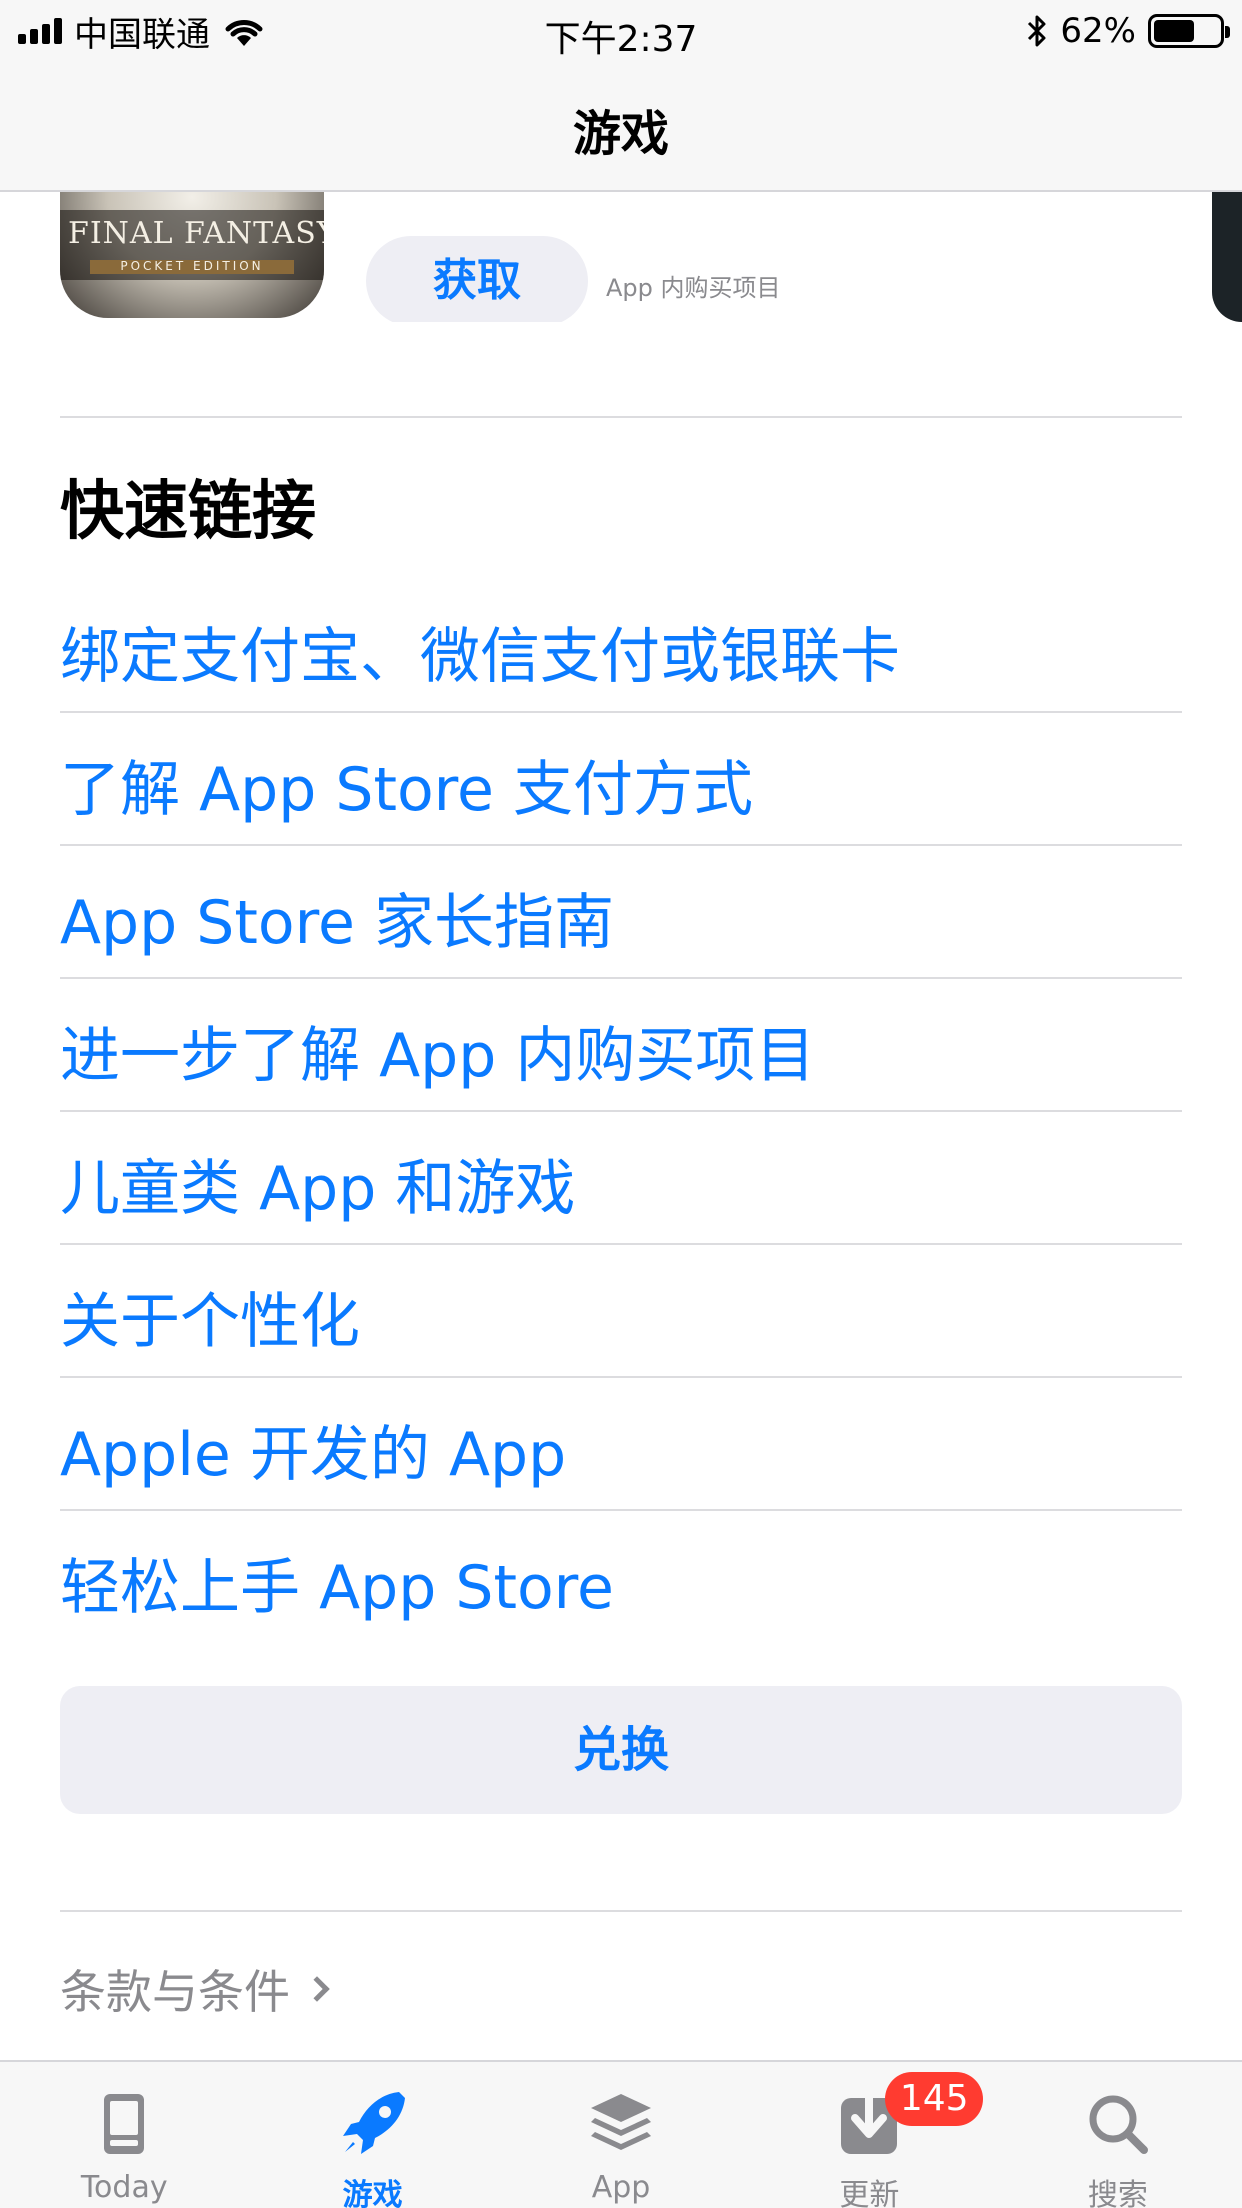 The height and width of the screenshot is (2208, 1242). I want to click on in-app-purchase-note: App 内购买项目, so click(693, 288).